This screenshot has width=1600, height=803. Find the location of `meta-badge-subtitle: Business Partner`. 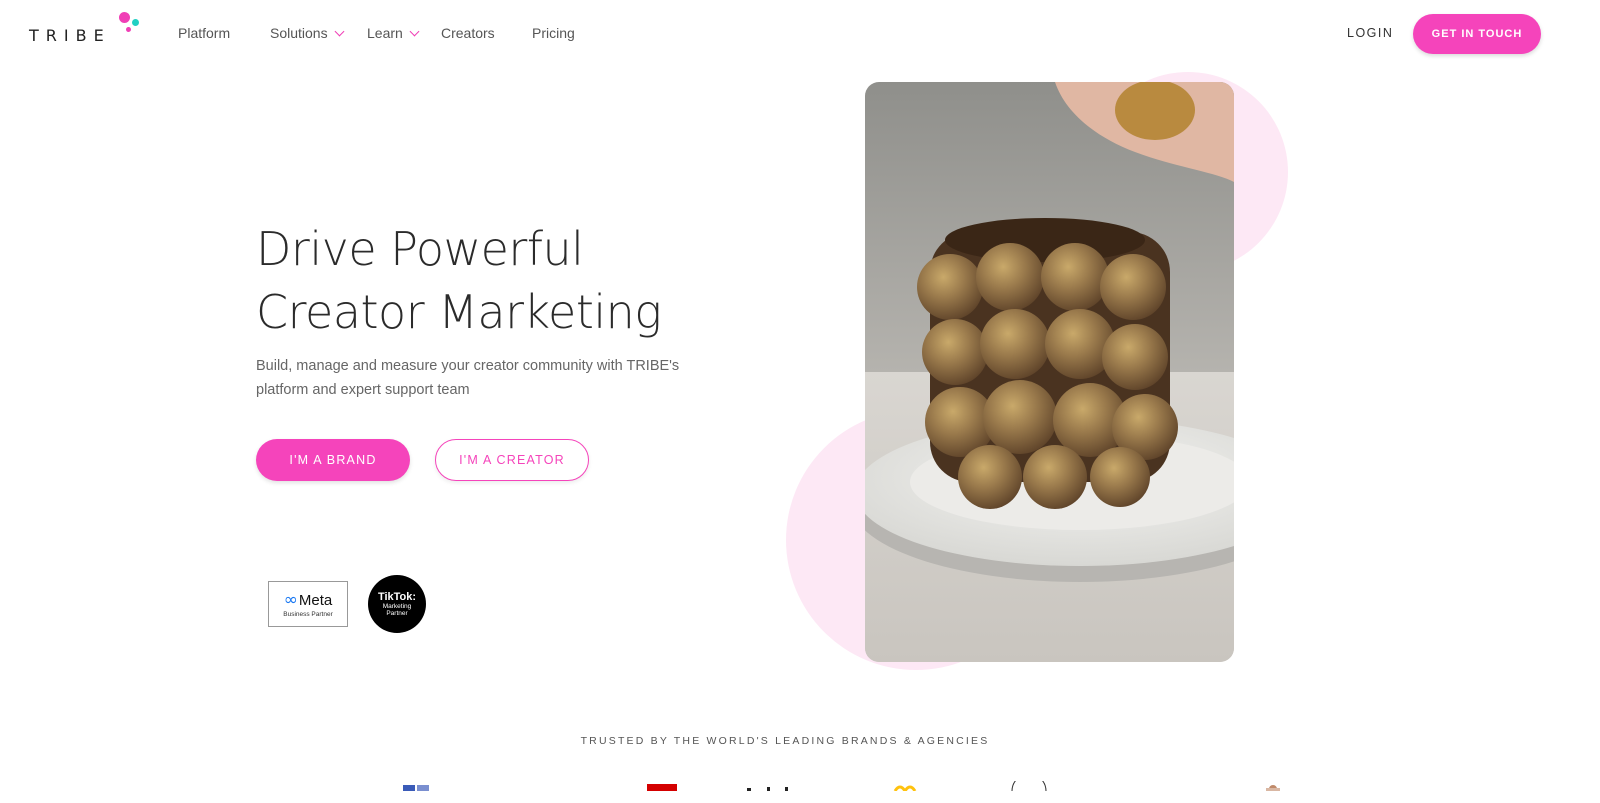

meta-badge-subtitle: Business Partner is located at coordinates (308, 614).